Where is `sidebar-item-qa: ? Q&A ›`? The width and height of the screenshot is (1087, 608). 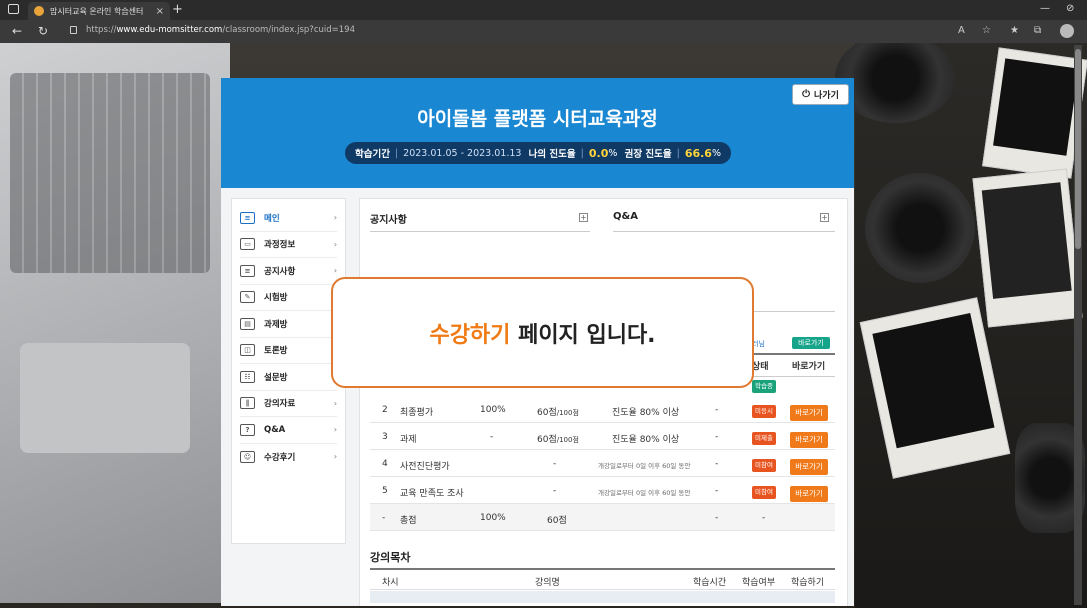 sidebar-item-qa: ? Q&A › is located at coordinates (288, 430).